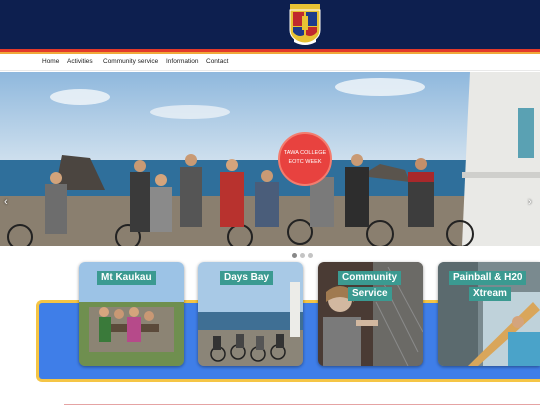  I want to click on nav-home: Home, so click(50, 61).